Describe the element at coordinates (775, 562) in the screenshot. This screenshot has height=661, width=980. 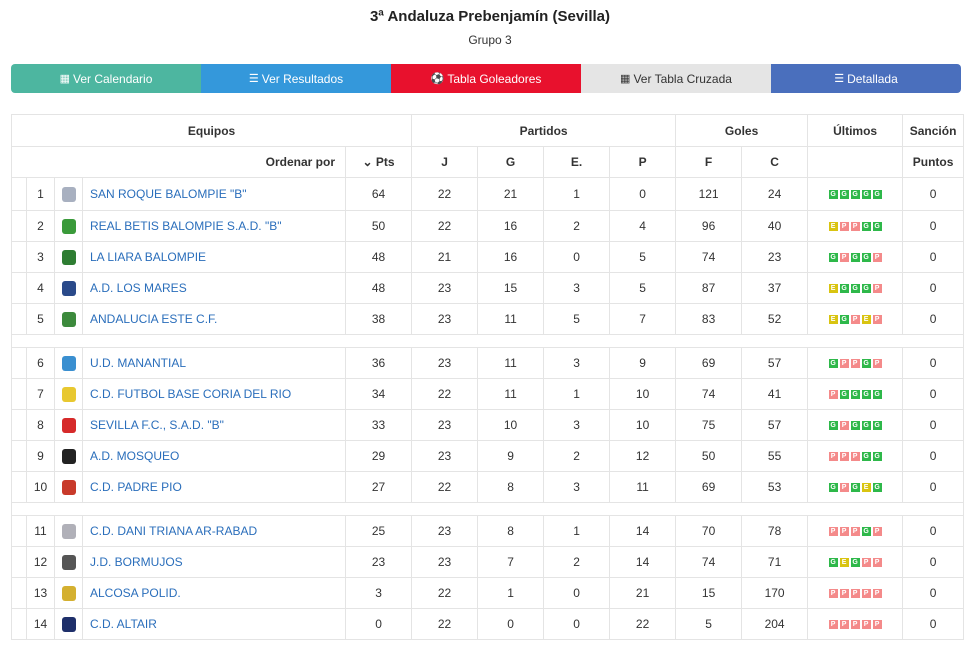
I see `goals-against-cell: 71` at that location.